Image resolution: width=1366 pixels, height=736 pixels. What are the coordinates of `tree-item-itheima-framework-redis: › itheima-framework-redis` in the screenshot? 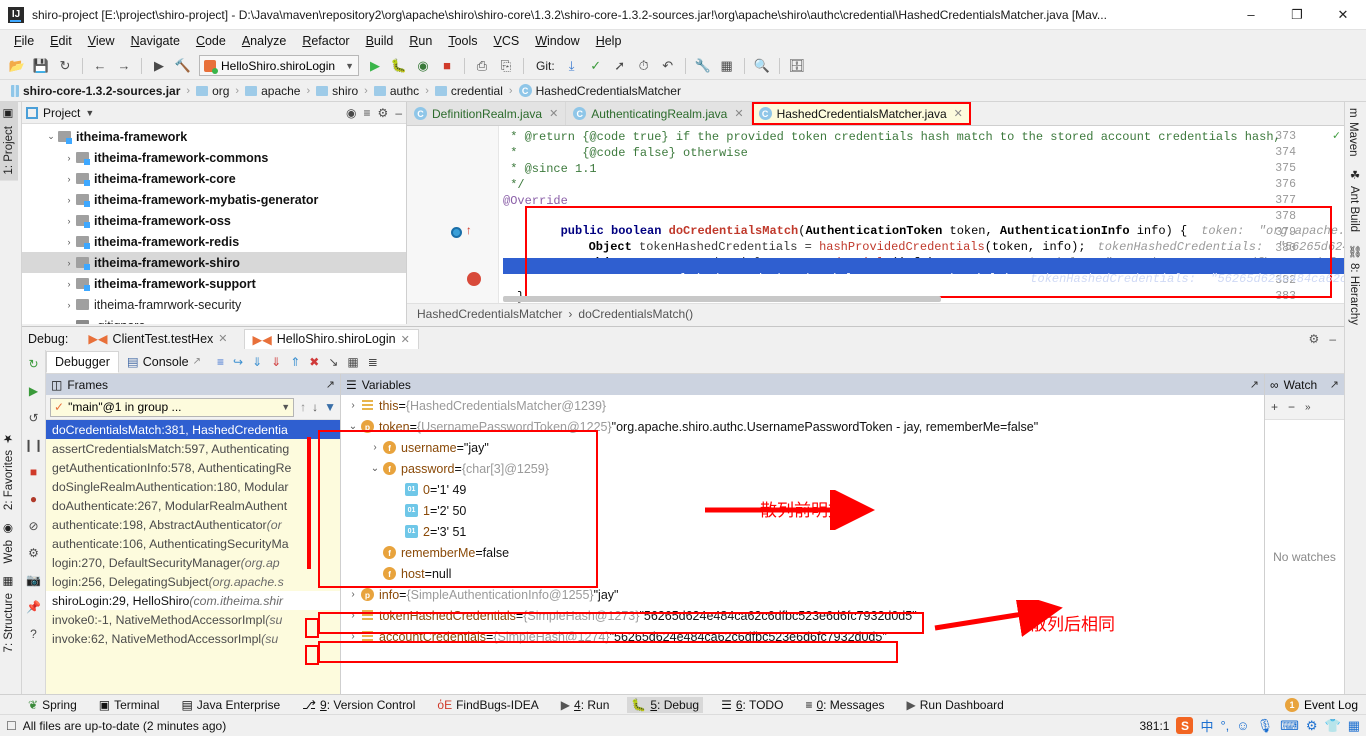 It's located at (214, 241).